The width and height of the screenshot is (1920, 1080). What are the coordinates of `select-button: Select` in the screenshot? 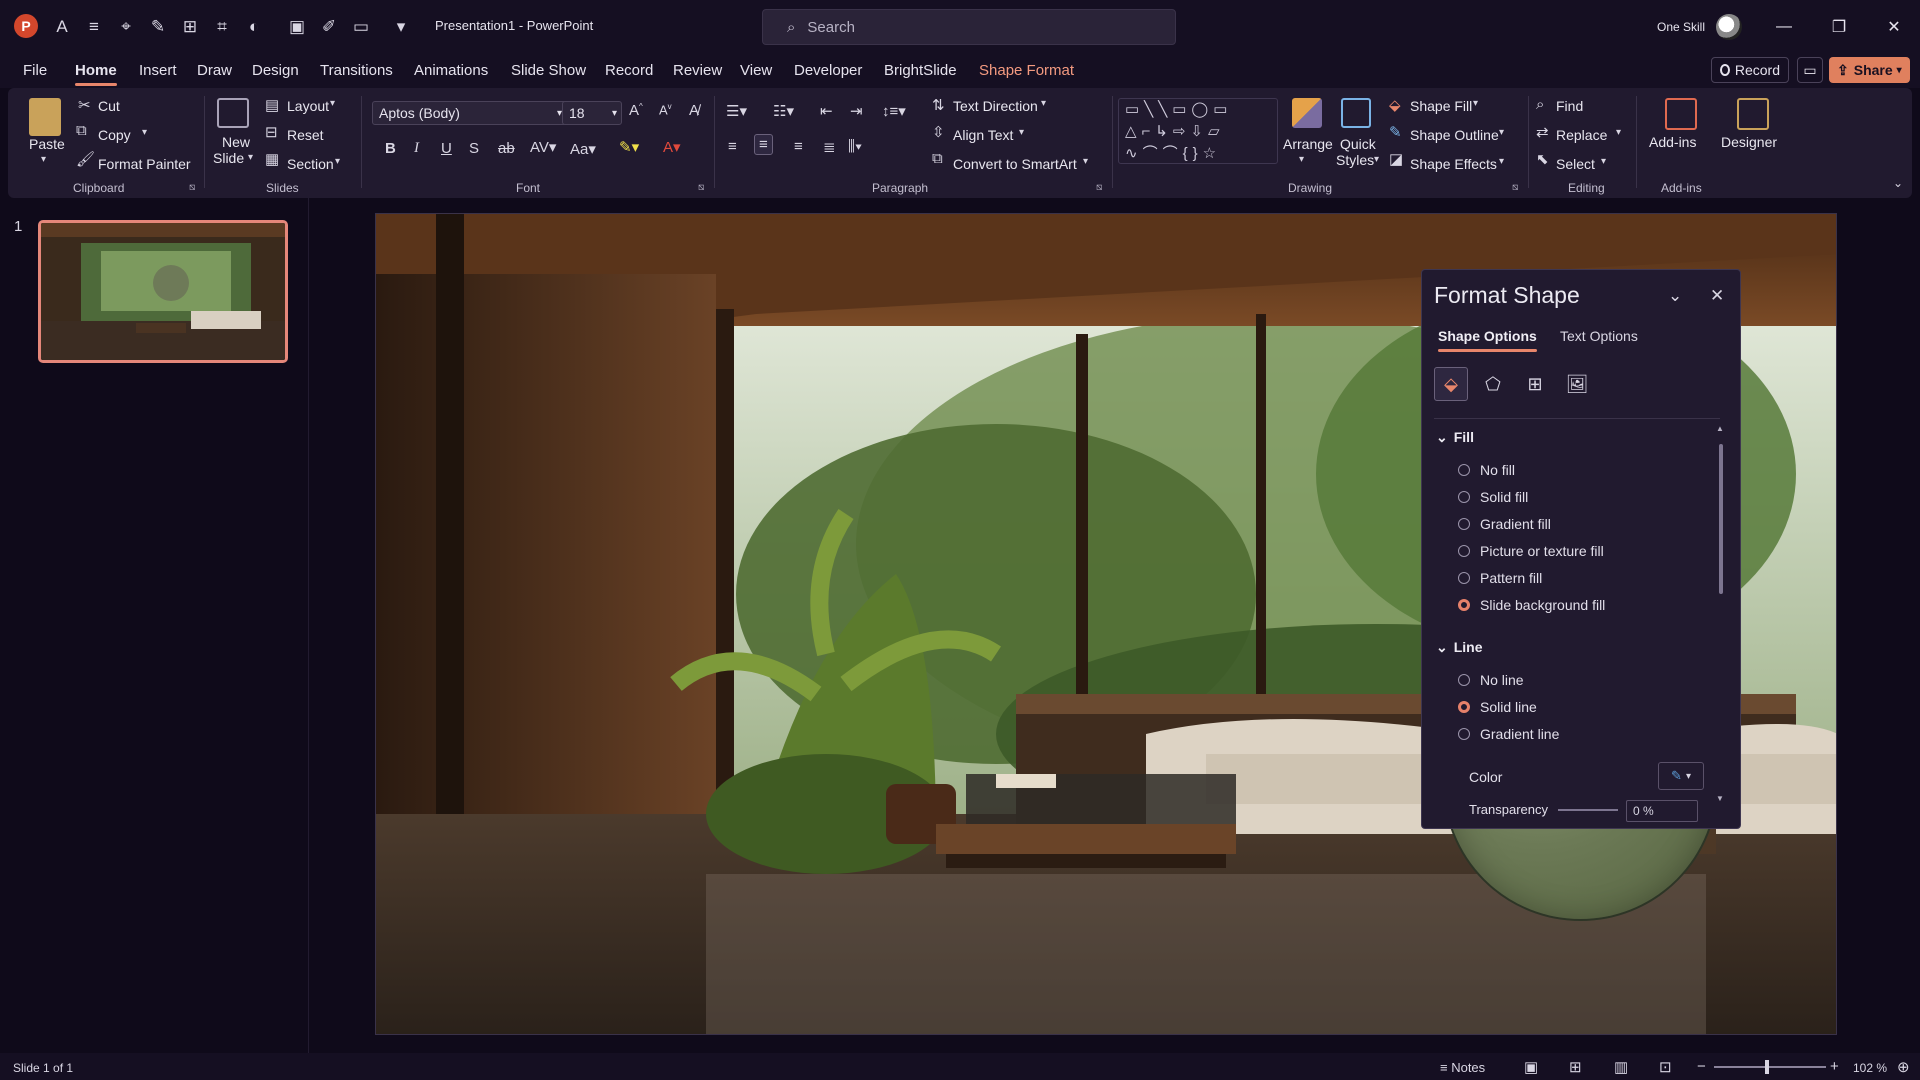 It's located at (1575, 164).